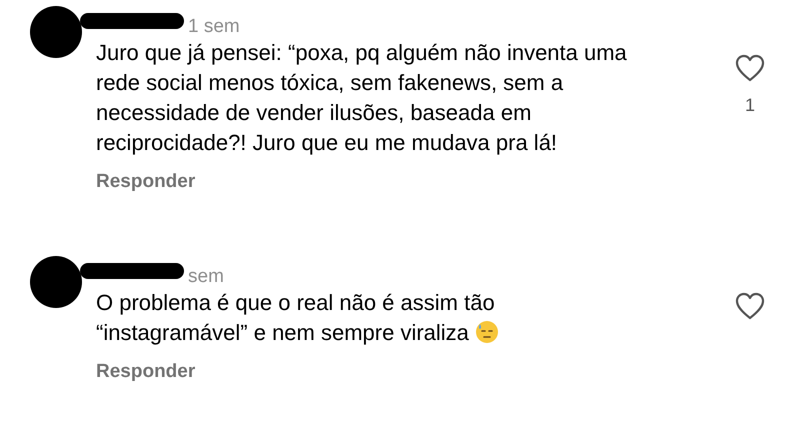  What do you see at coordinates (206, 276) in the screenshot?
I see `comment-time: sem` at bounding box center [206, 276].